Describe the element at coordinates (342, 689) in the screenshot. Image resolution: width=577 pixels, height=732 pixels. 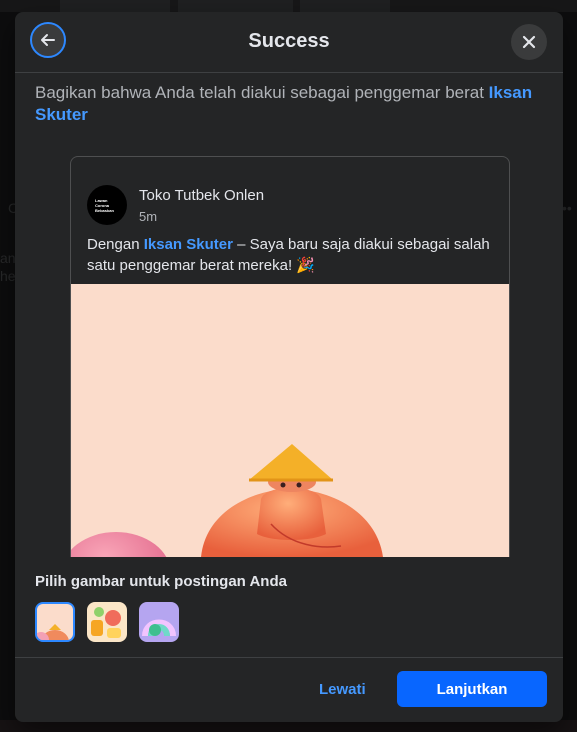
I see `skip-button: Lewati` at that location.